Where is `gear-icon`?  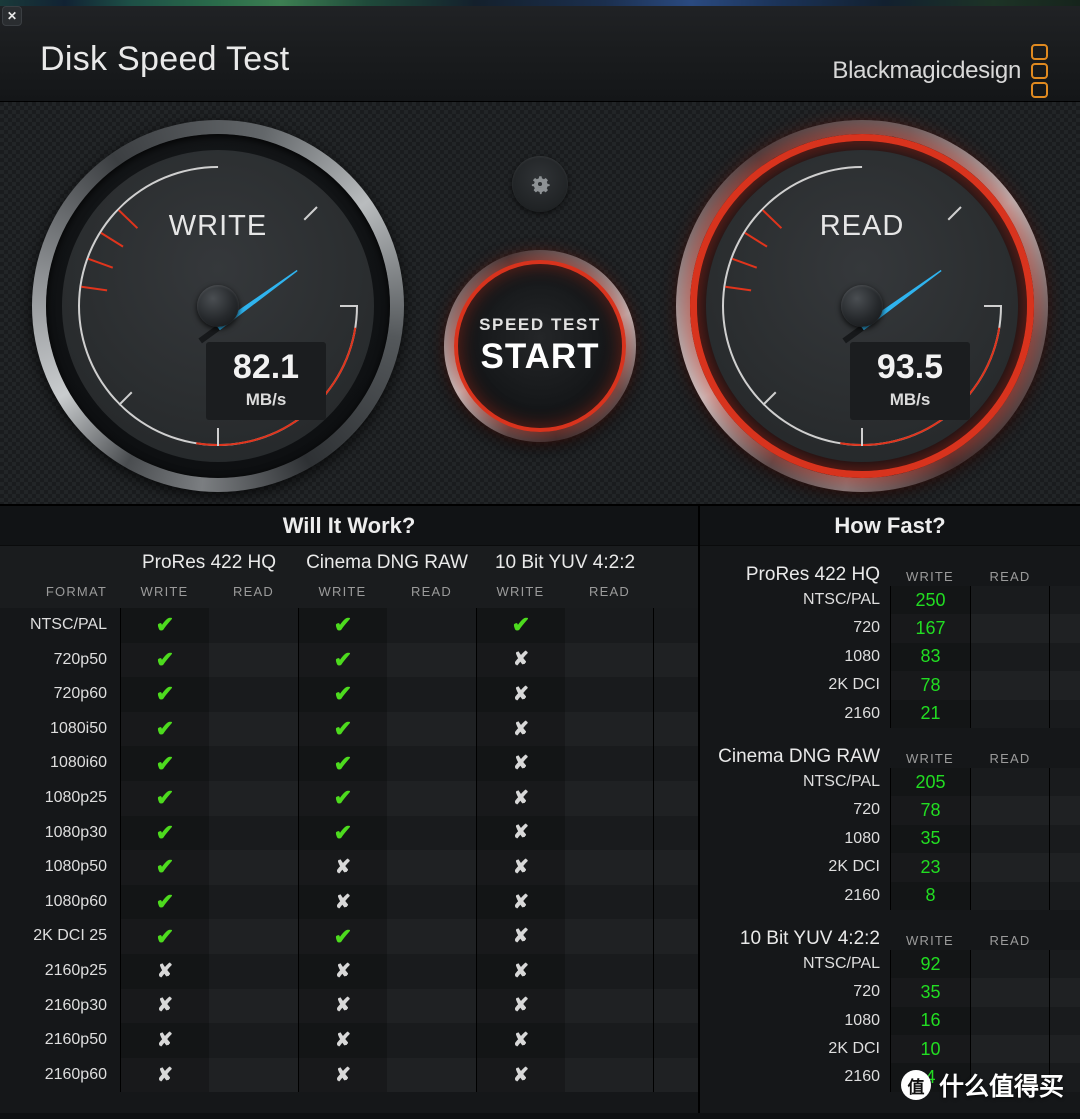 gear-icon is located at coordinates (540, 184).